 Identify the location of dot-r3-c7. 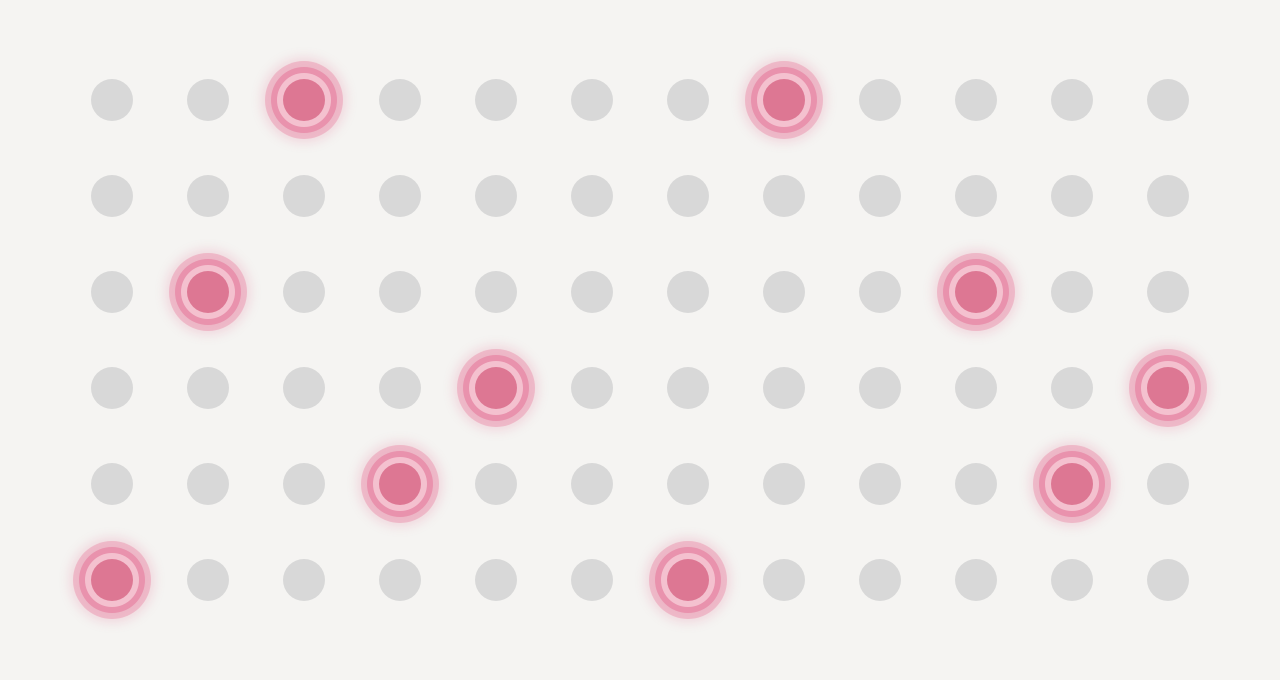
(784, 388).